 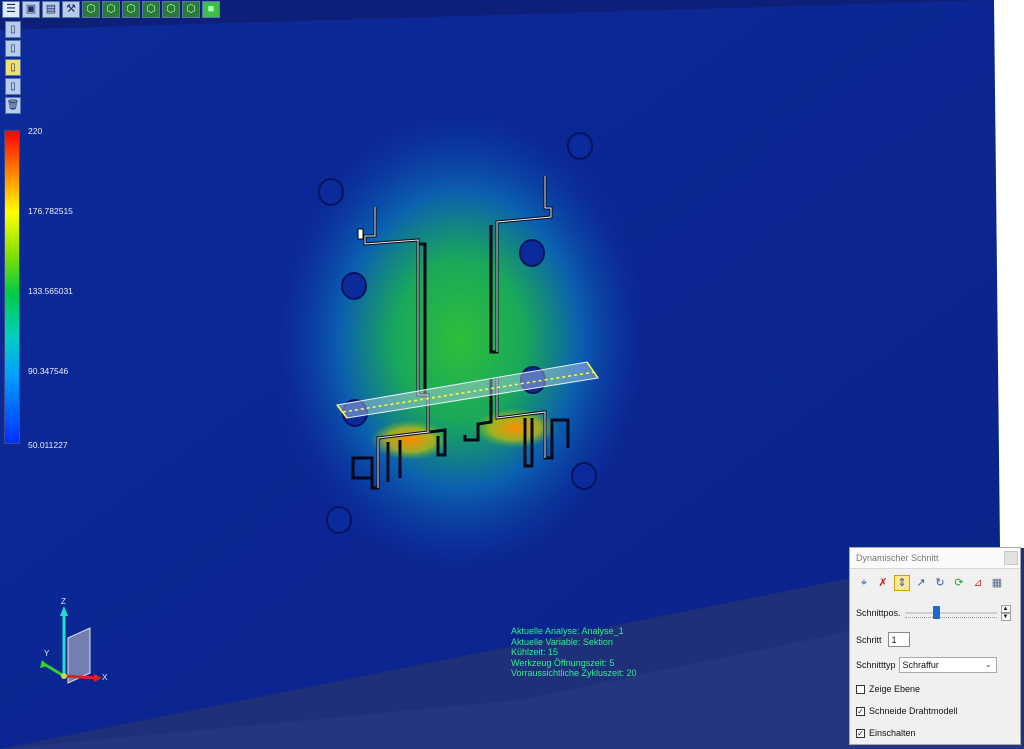 What do you see at coordinates (48, 445) in the screenshot?
I see `legend-min: 50.011227` at bounding box center [48, 445].